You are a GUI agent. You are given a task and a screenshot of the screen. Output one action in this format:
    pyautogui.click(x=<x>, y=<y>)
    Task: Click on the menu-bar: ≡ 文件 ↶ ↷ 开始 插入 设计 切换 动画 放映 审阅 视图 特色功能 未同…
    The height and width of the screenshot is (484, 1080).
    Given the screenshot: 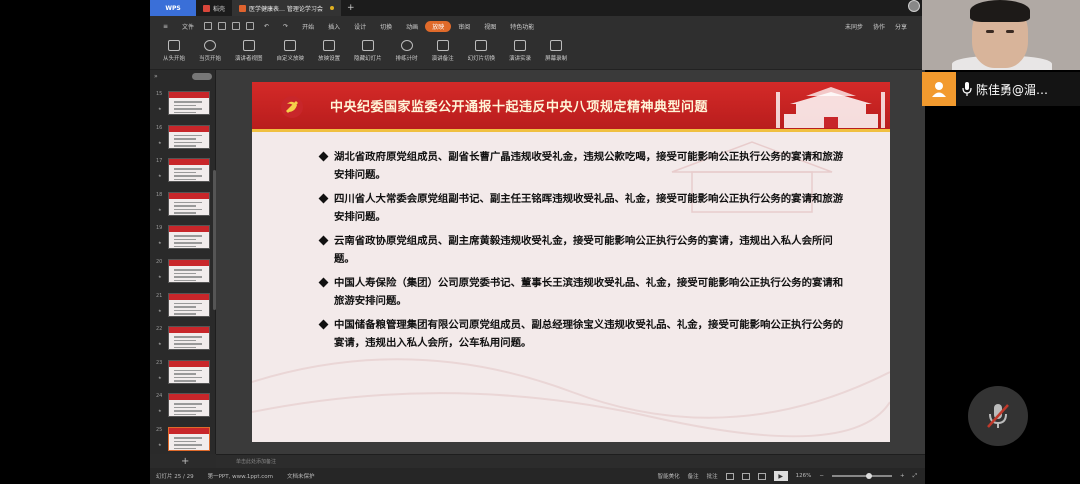 What is the action you would take?
    pyautogui.click(x=537, y=26)
    